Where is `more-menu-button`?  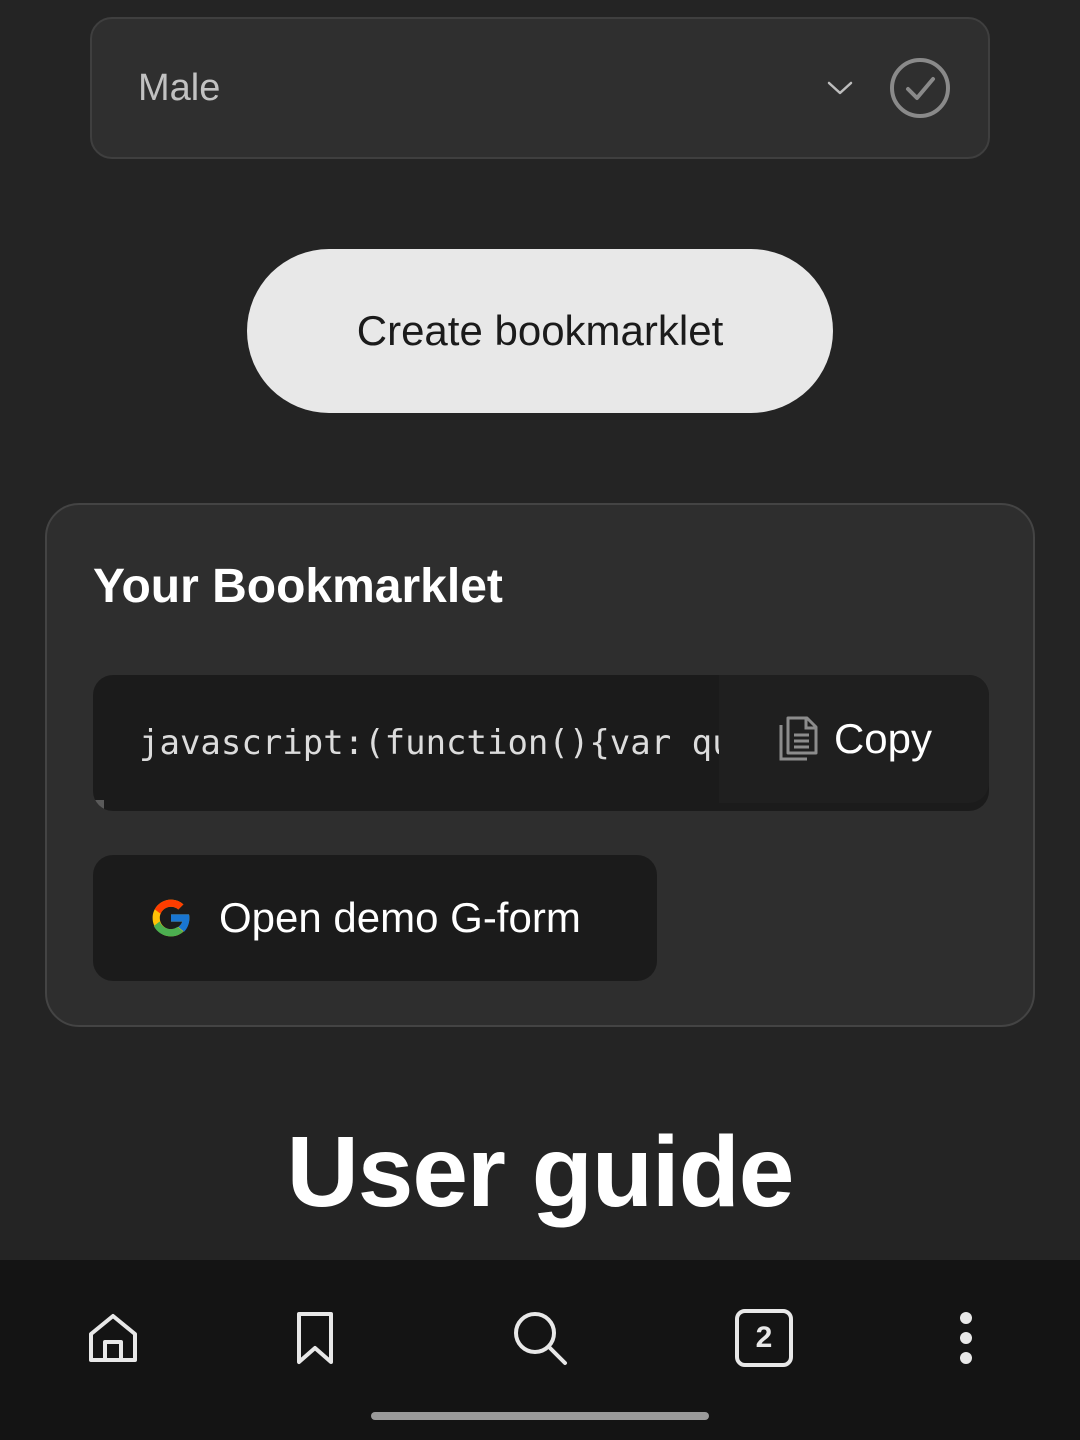 more-menu-button is located at coordinates (966, 1338).